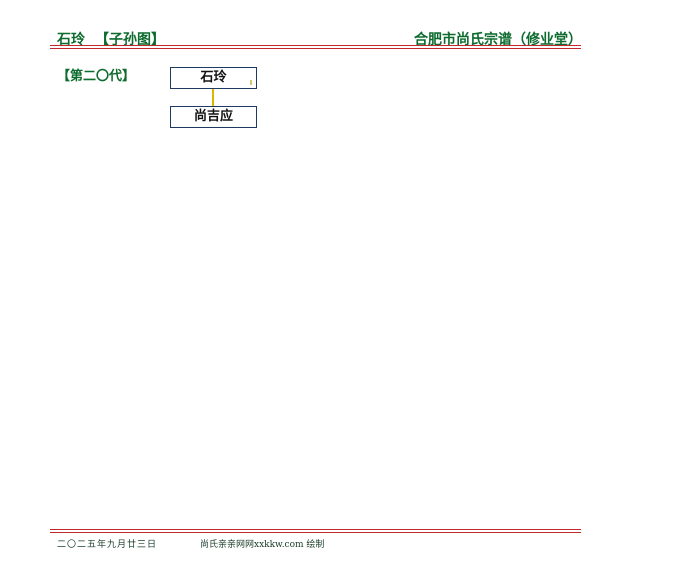 Image resolution: width=680 pixels, height=580 pixels. I want to click on tree-node-root-name: 石玲, so click(213, 77).